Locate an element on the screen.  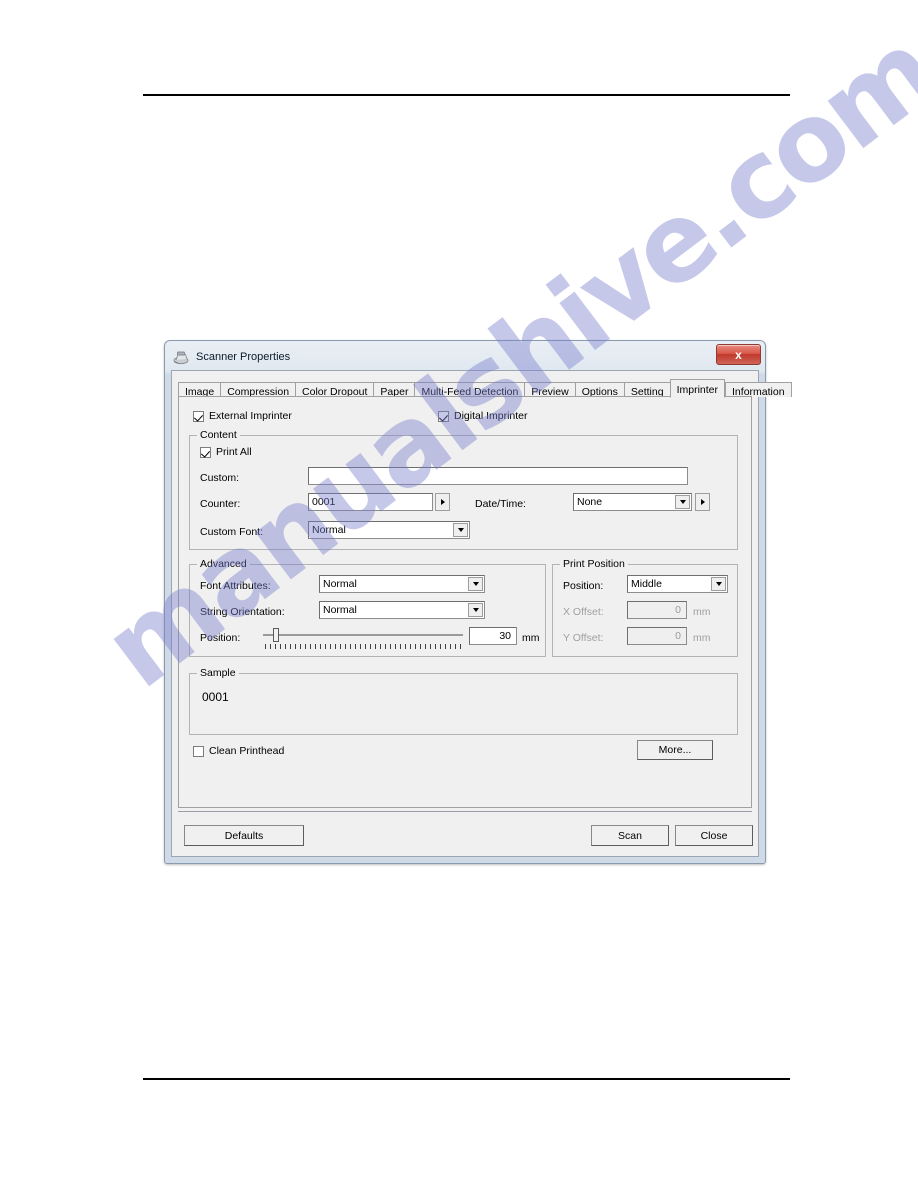
x-offset-label: X Offset: is located at coordinates (583, 612).